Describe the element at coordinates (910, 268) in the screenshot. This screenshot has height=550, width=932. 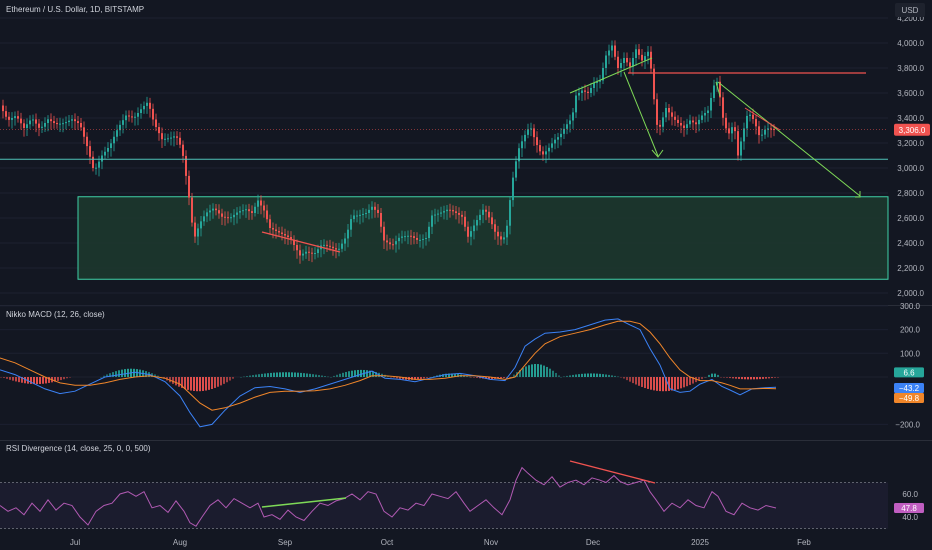
I see `price-tick-label: 2,200.0` at that location.